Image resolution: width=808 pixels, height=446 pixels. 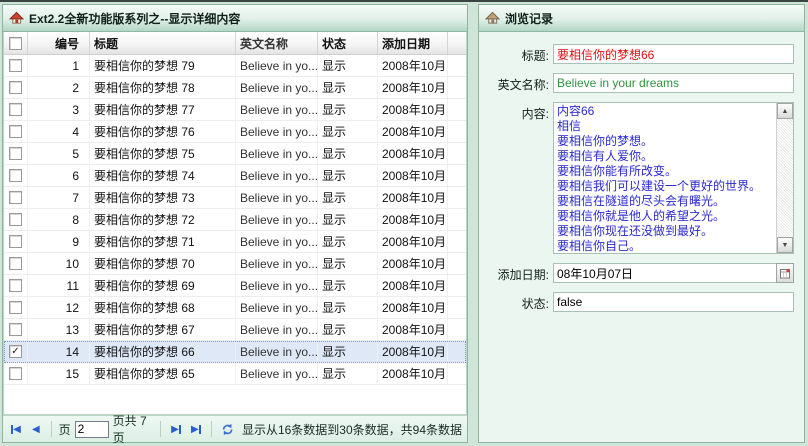 I want to click on grid-panel-title: Ext2.2全新功能版系列之--显示详细内容, so click(x=135, y=18).